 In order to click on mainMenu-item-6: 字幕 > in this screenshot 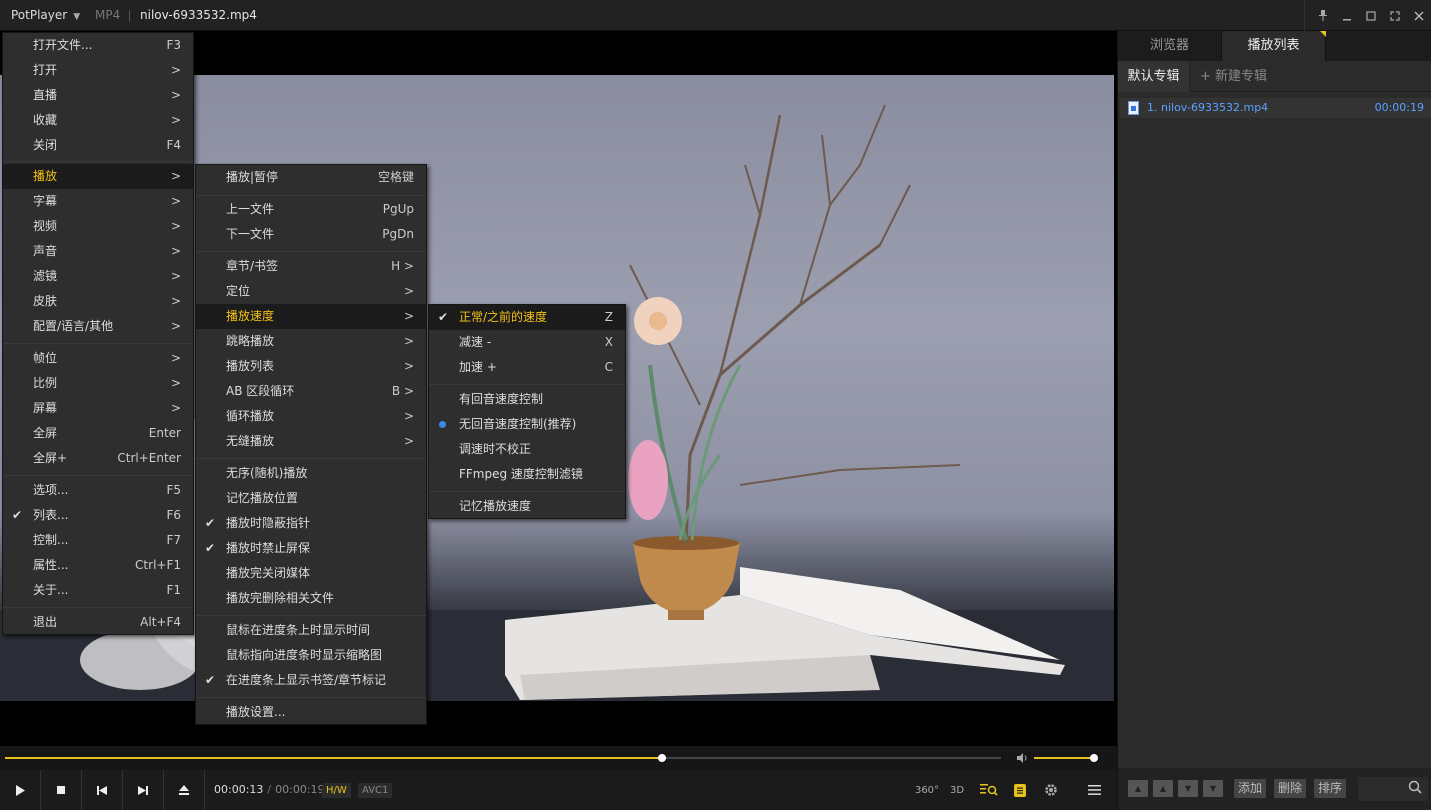, I will do `click(98, 201)`.